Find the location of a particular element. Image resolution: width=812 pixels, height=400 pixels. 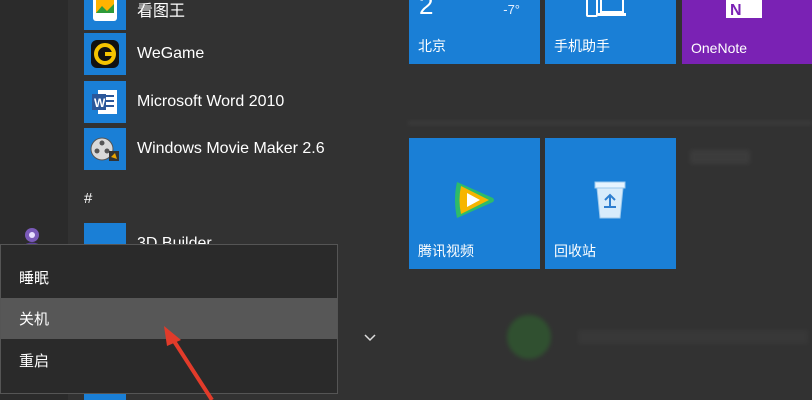

menu-item-label: 关机 is located at coordinates (34, 319).